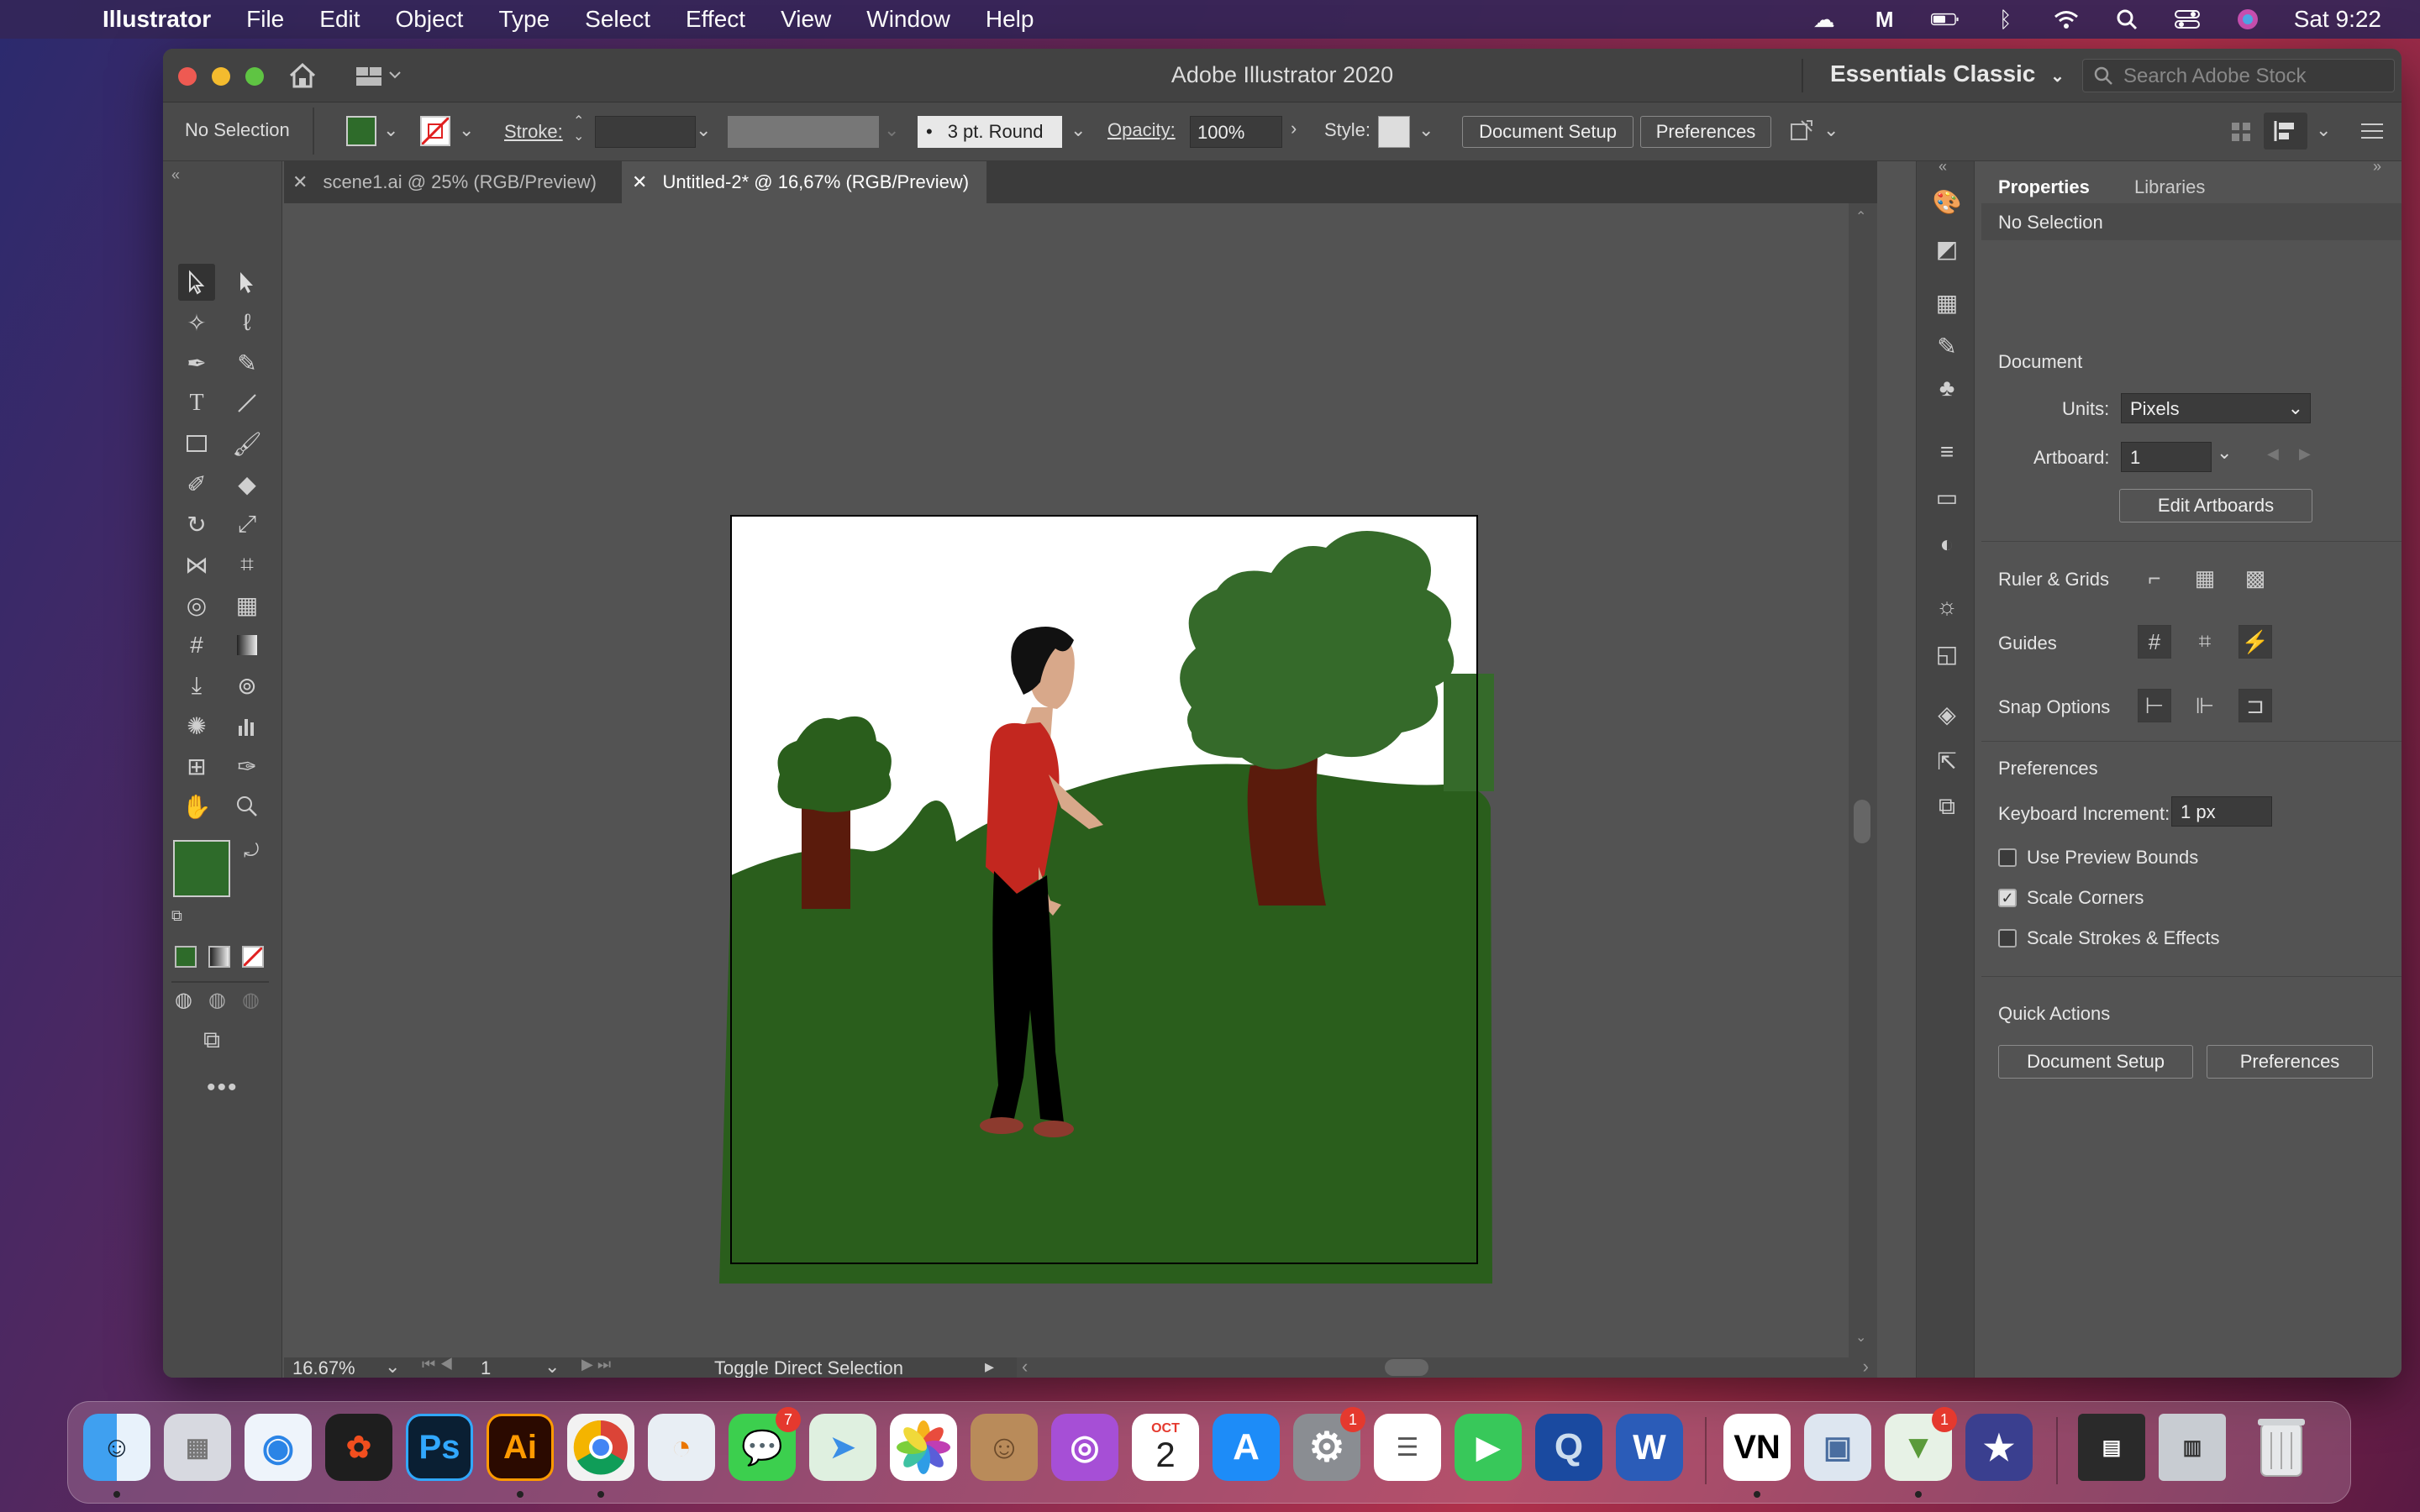  What do you see at coordinates (765, 1444) in the screenshot?
I see `messages-icon: 💬 7` at bounding box center [765, 1444].